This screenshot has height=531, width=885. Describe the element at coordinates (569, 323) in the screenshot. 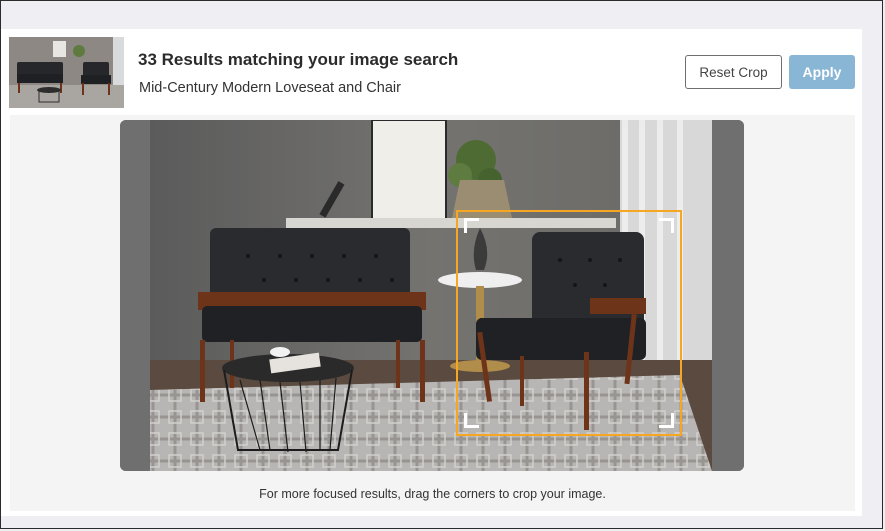

I see `crop-selection-box` at that location.